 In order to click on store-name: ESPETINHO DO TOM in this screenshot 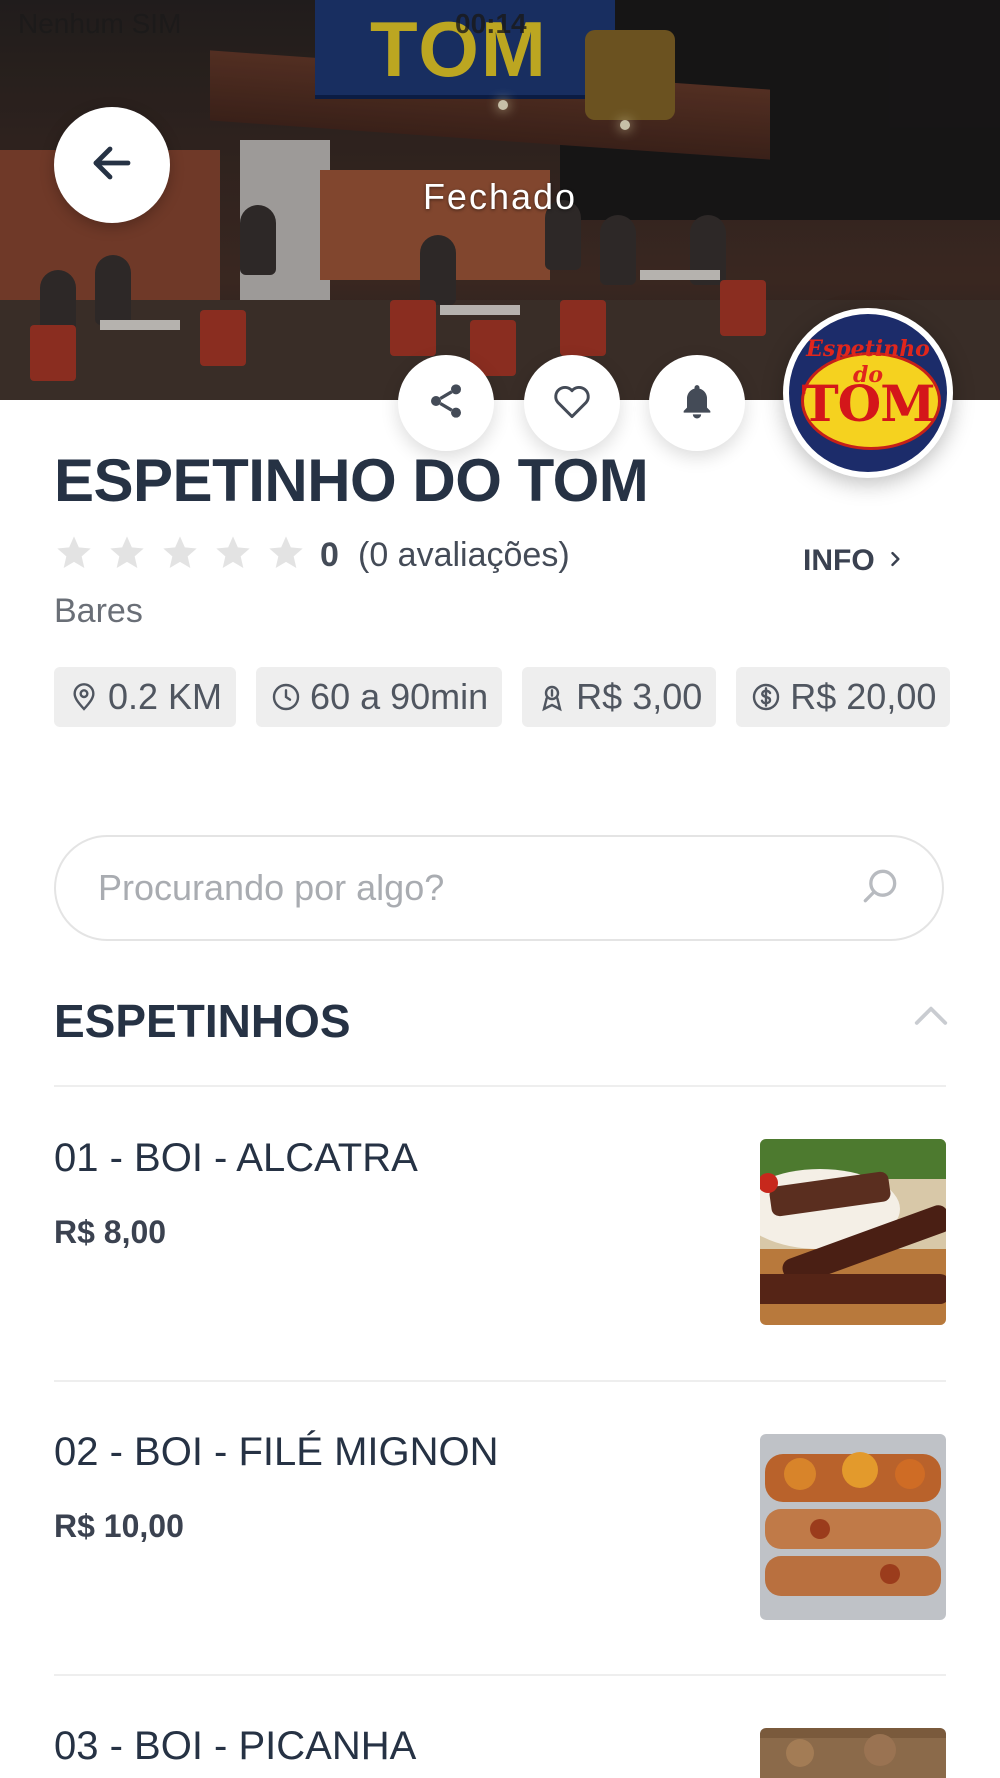, I will do `click(351, 480)`.